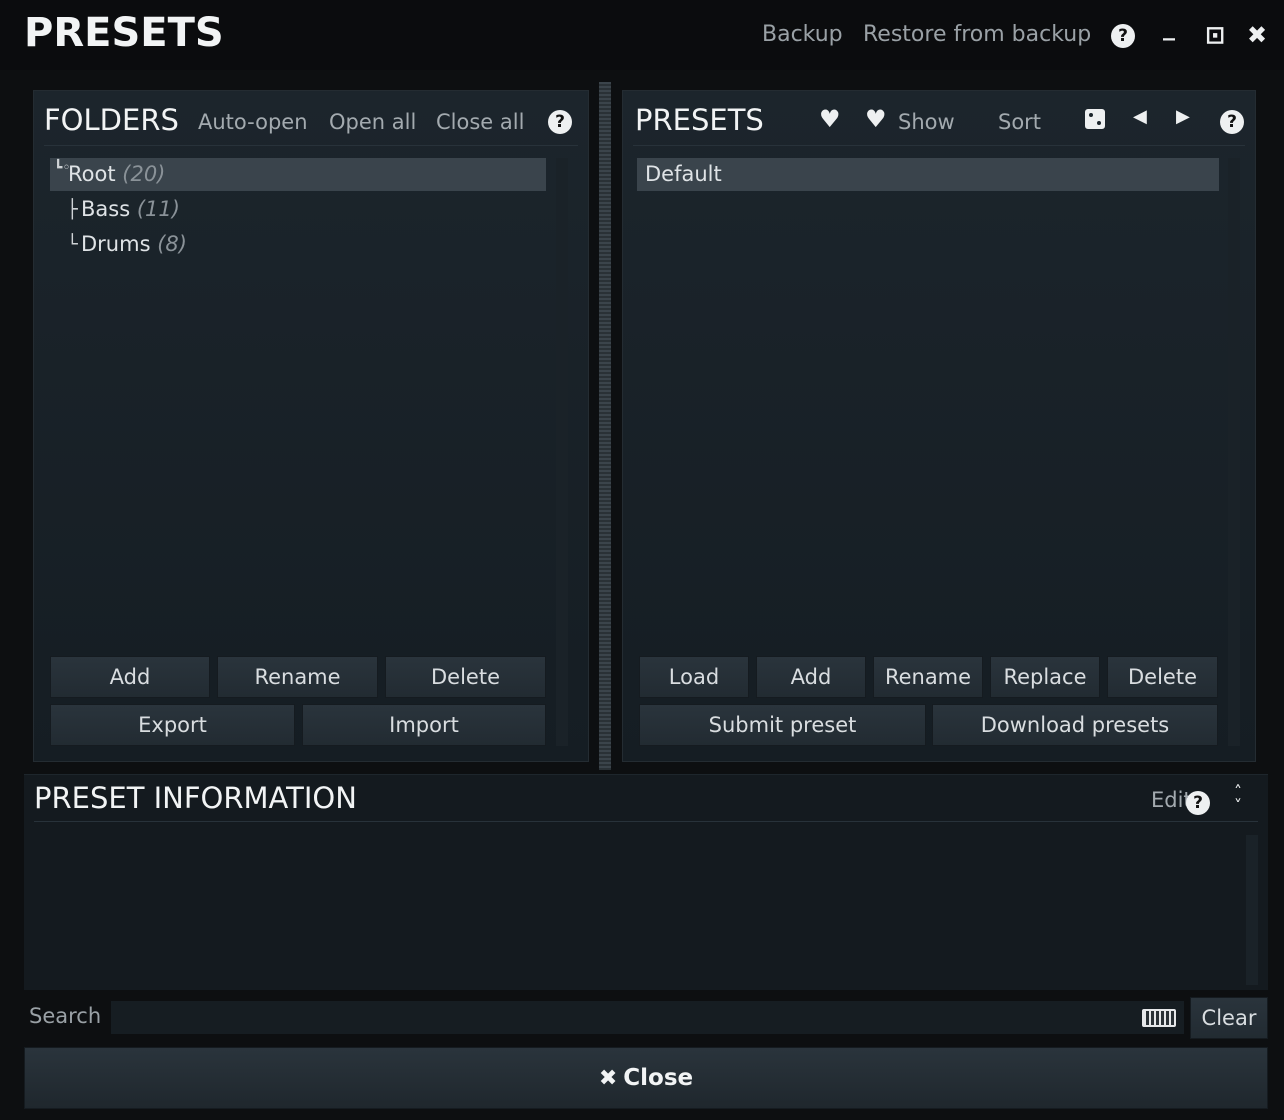 This screenshot has width=1284, height=1120. Describe the element at coordinates (830, 119) in the screenshot. I see `favorite-heart-icon: ♥` at that location.